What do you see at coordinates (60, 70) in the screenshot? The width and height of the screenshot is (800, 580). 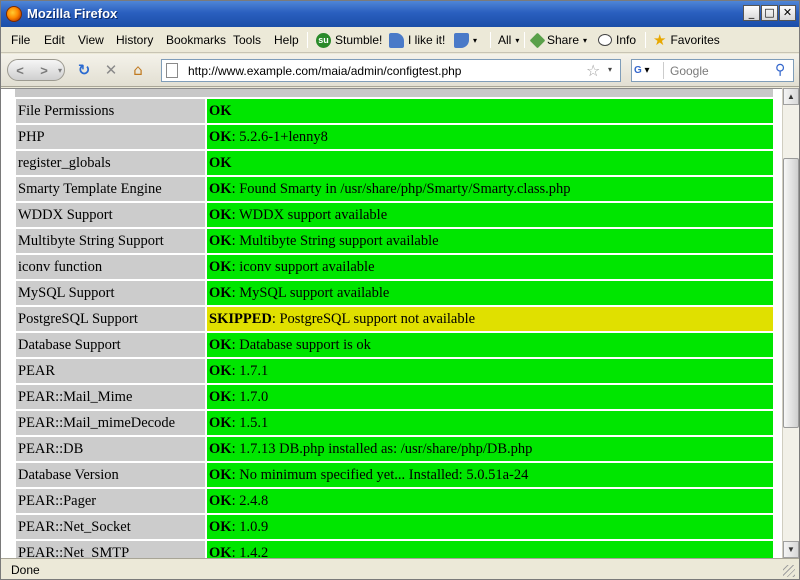 I see `history-dropdown: ▾` at bounding box center [60, 70].